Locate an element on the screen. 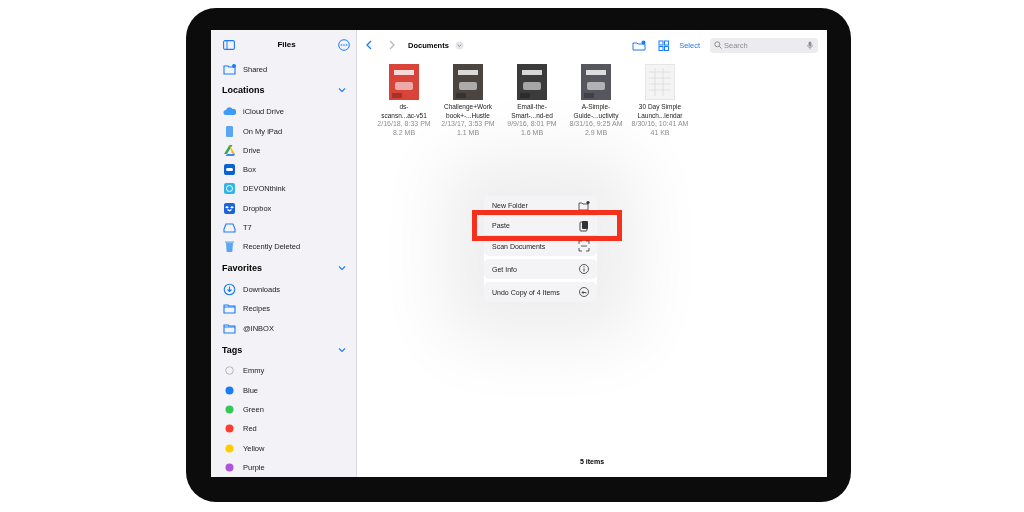 The width and height of the screenshot is (1024, 512). search-icon is located at coordinates (718, 45).